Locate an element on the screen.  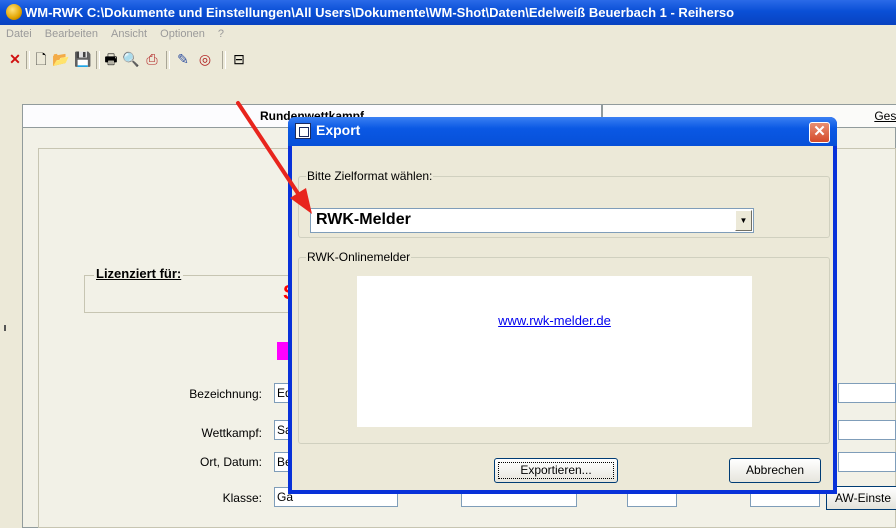
menu-help: ? is located at coordinates (221, 34).